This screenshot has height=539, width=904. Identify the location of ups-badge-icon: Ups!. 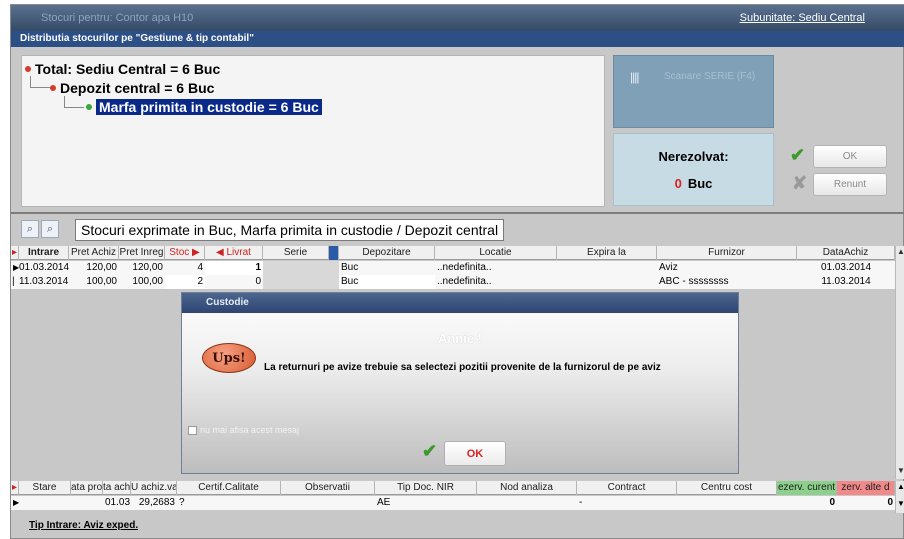
(229, 358).